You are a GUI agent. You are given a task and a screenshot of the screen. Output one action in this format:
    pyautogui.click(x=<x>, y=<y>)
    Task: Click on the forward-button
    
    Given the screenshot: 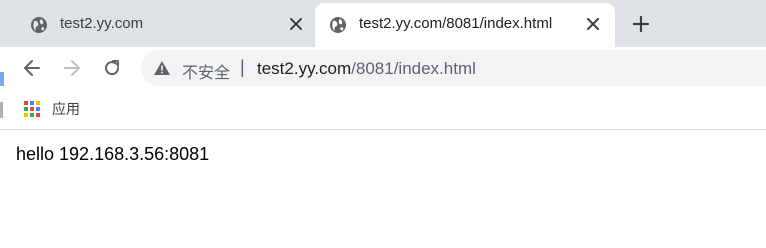 What is the action you would take?
    pyautogui.click(x=72, y=68)
    